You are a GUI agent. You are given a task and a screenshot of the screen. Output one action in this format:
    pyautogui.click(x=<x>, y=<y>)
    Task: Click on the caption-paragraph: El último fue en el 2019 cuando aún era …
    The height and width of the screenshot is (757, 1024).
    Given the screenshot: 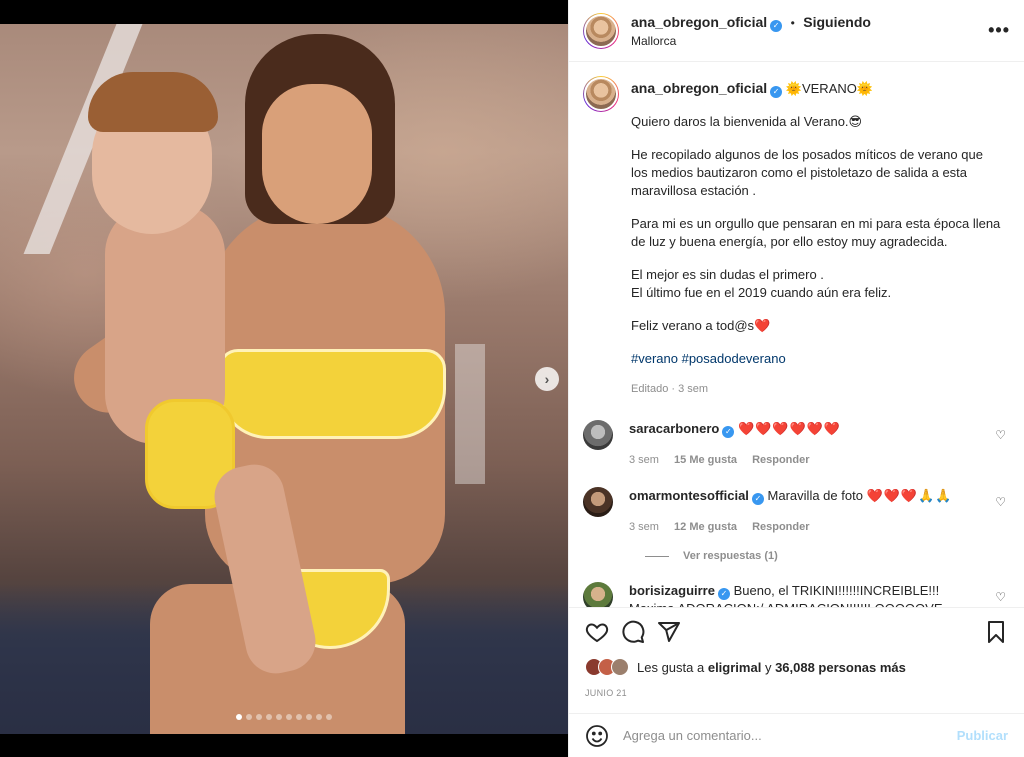 What is the action you would take?
    pyautogui.click(x=761, y=292)
    